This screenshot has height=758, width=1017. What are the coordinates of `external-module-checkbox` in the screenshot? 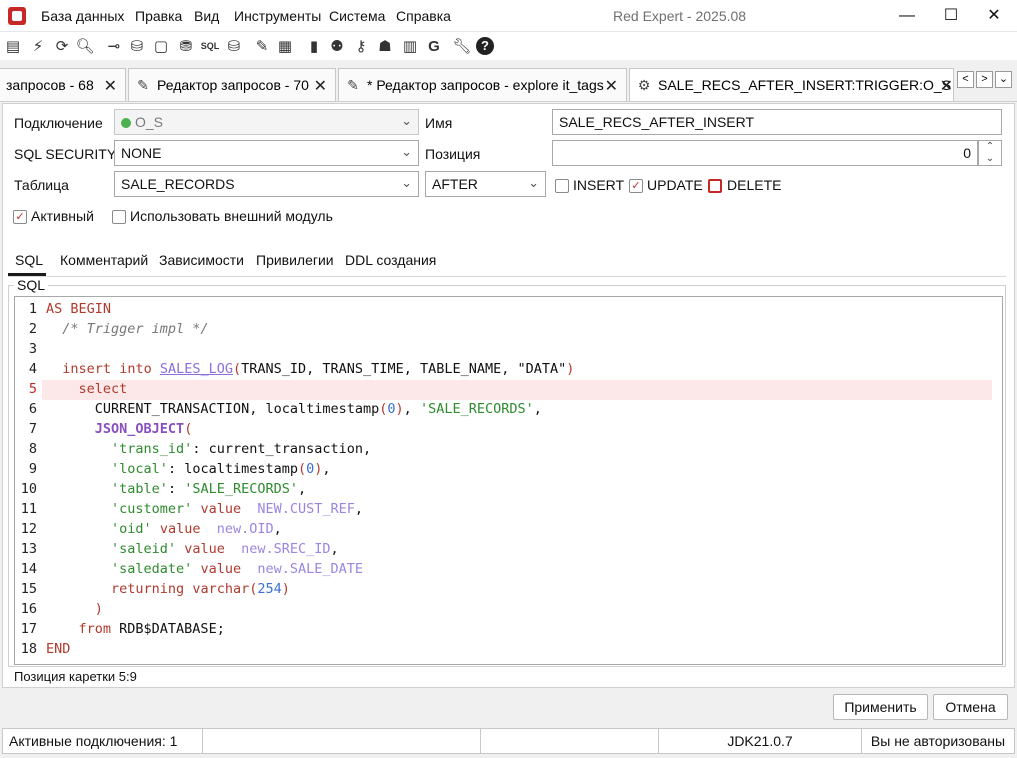 It's located at (119, 216).